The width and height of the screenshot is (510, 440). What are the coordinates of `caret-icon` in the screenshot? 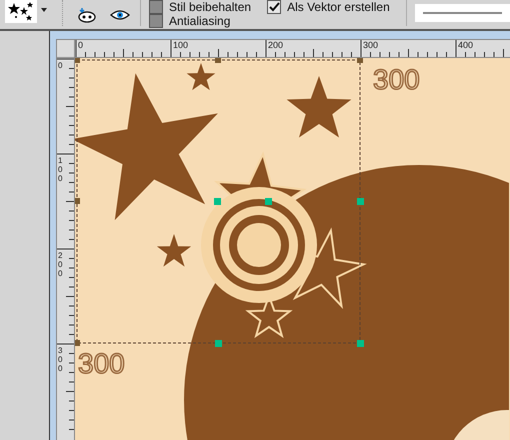 It's located at (44, 10).